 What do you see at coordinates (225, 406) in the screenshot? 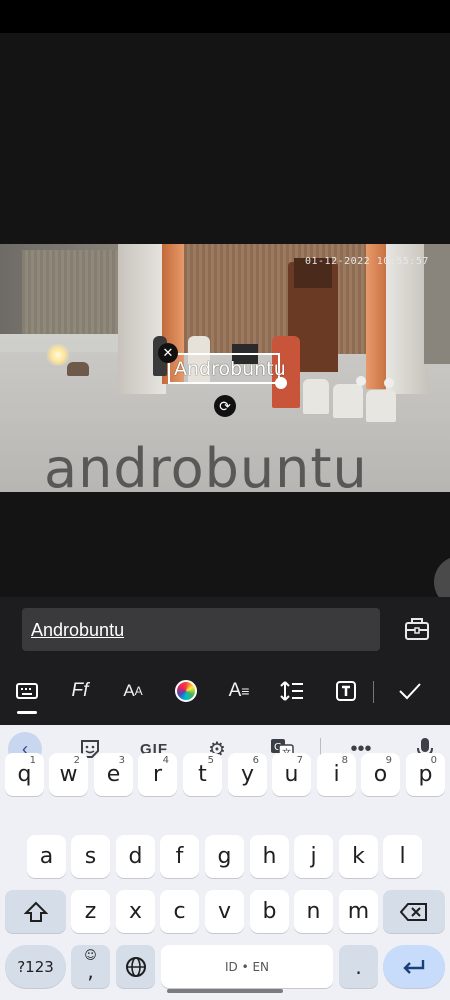
I see `rotate-icon: ⟳` at bounding box center [225, 406].